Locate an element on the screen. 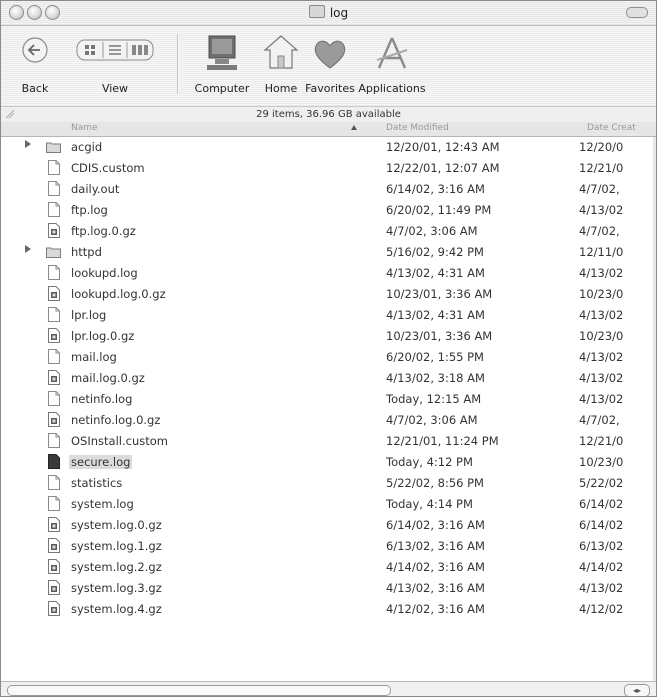 This screenshot has height=697, width=657. file-name: system.log.1.gz is located at coordinates (116, 546).